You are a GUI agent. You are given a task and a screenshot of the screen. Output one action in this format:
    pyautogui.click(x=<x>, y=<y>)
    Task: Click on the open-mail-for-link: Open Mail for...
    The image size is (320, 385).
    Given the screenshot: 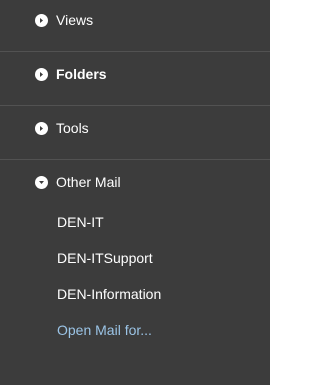 What is the action you would take?
    pyautogui.click(x=109, y=330)
    